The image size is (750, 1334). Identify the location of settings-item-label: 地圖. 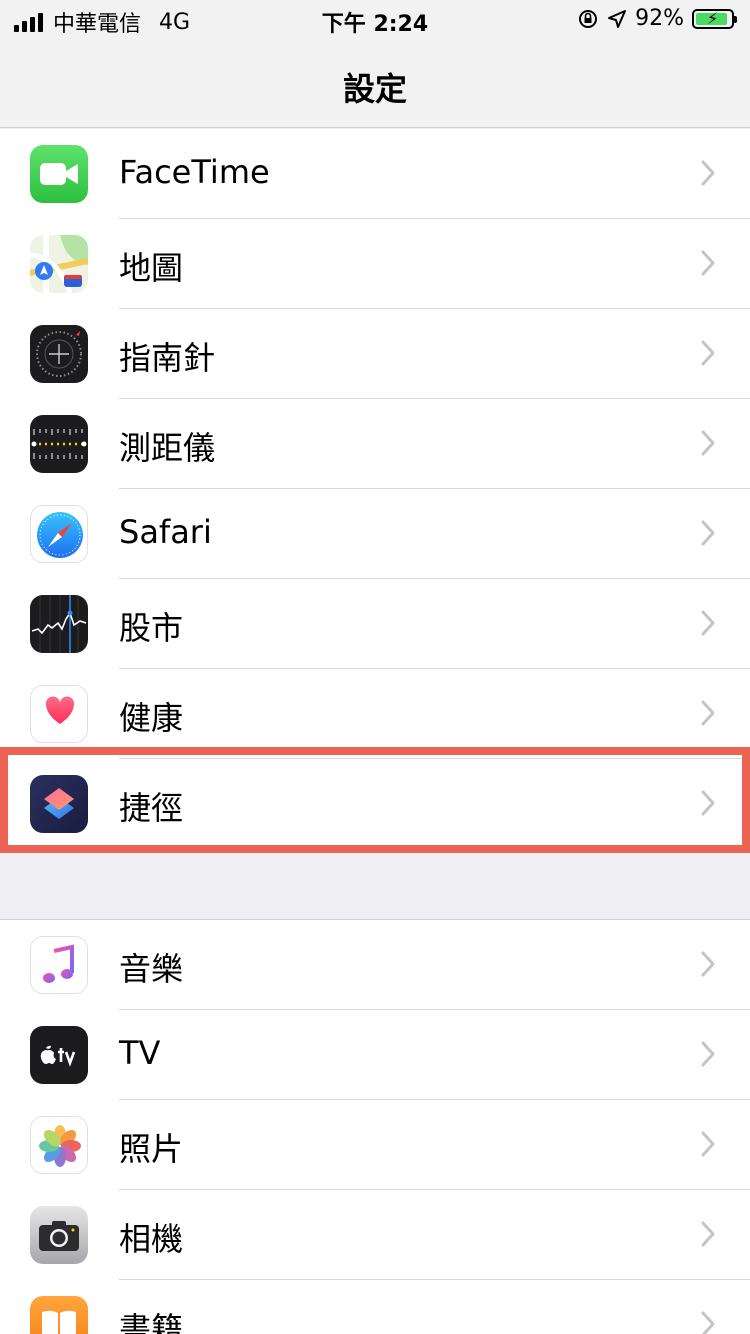
(151, 268).